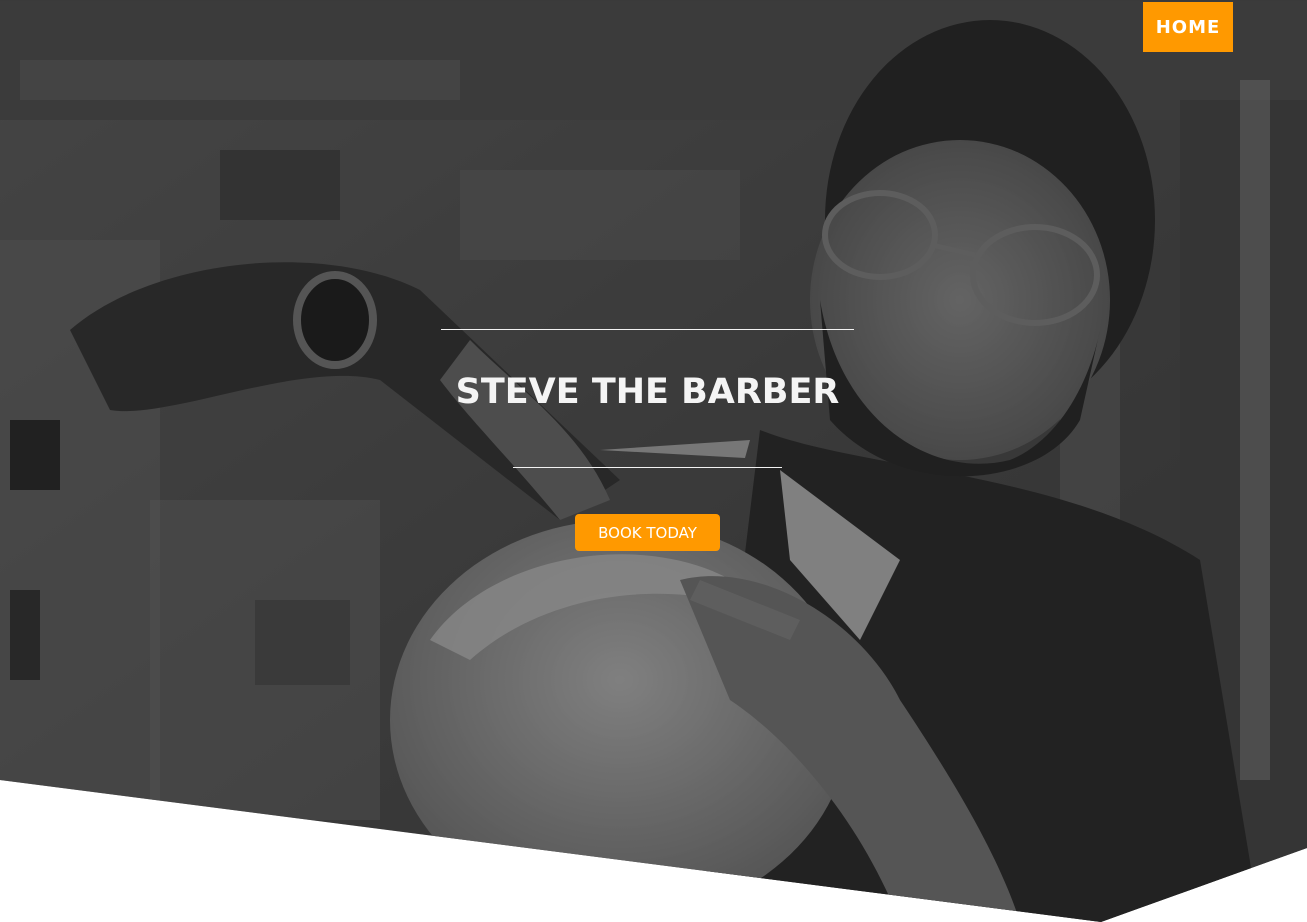 The width and height of the screenshot is (1307, 922). What do you see at coordinates (647, 329) in the screenshot?
I see `title-divider-top` at bounding box center [647, 329].